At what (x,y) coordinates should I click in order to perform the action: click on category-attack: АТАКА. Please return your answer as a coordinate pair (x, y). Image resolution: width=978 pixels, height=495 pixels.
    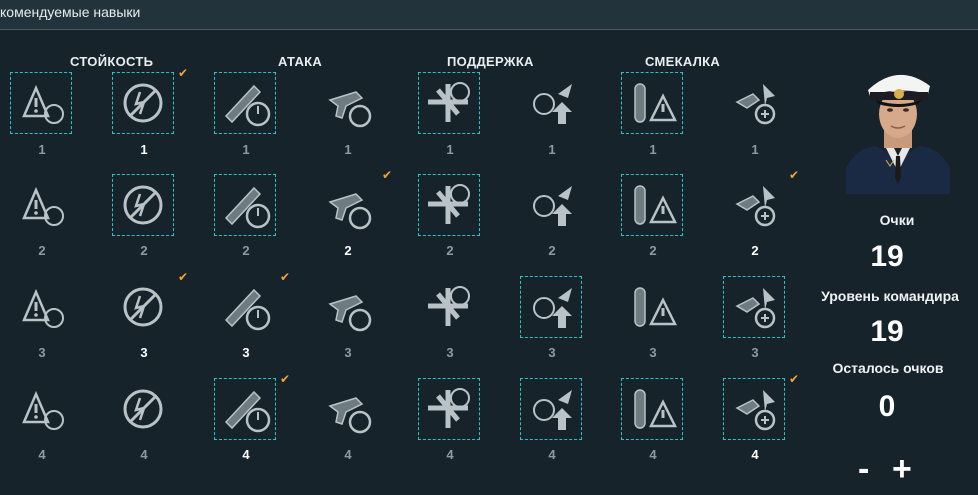
    Looking at the image, I should click on (300, 61).